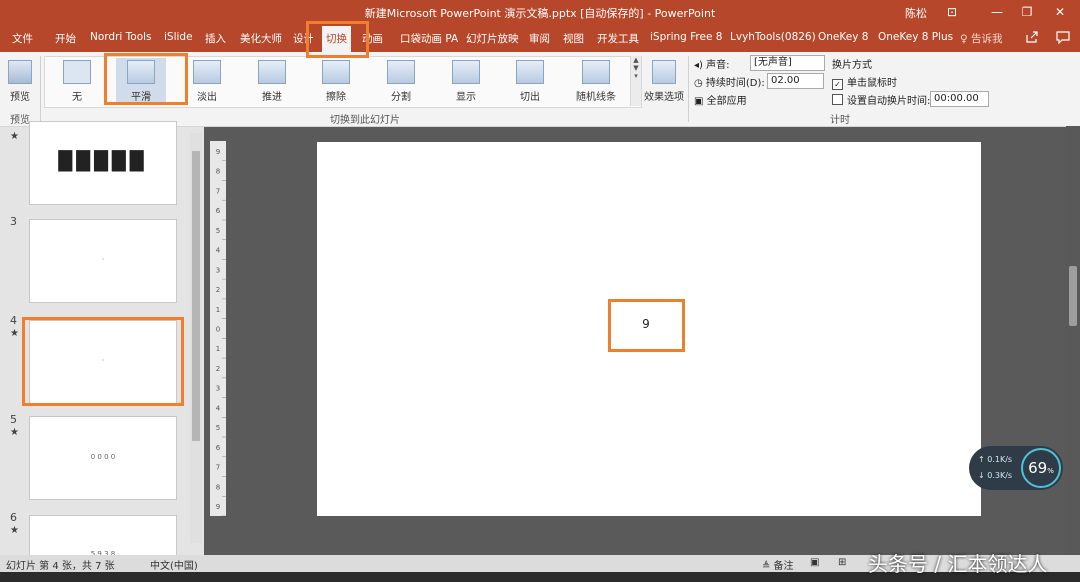 The image size is (1080, 582). Describe the element at coordinates (466, 72) in the screenshot. I see `transition-reveal-icon` at that location.